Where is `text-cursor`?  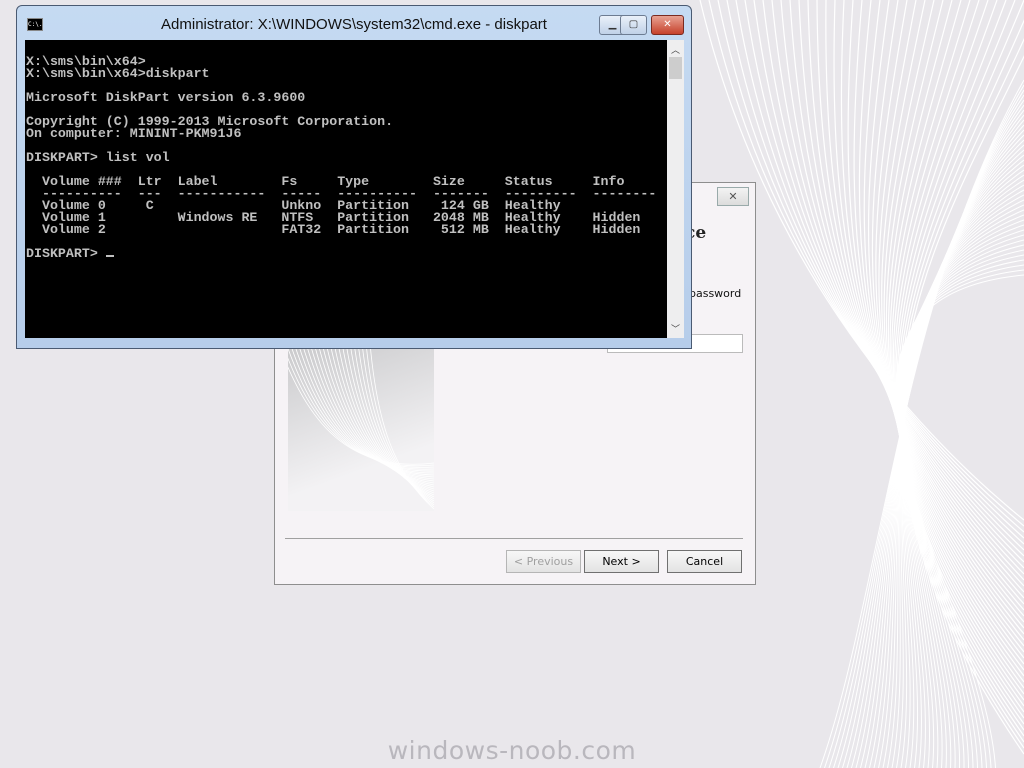 text-cursor is located at coordinates (109, 256).